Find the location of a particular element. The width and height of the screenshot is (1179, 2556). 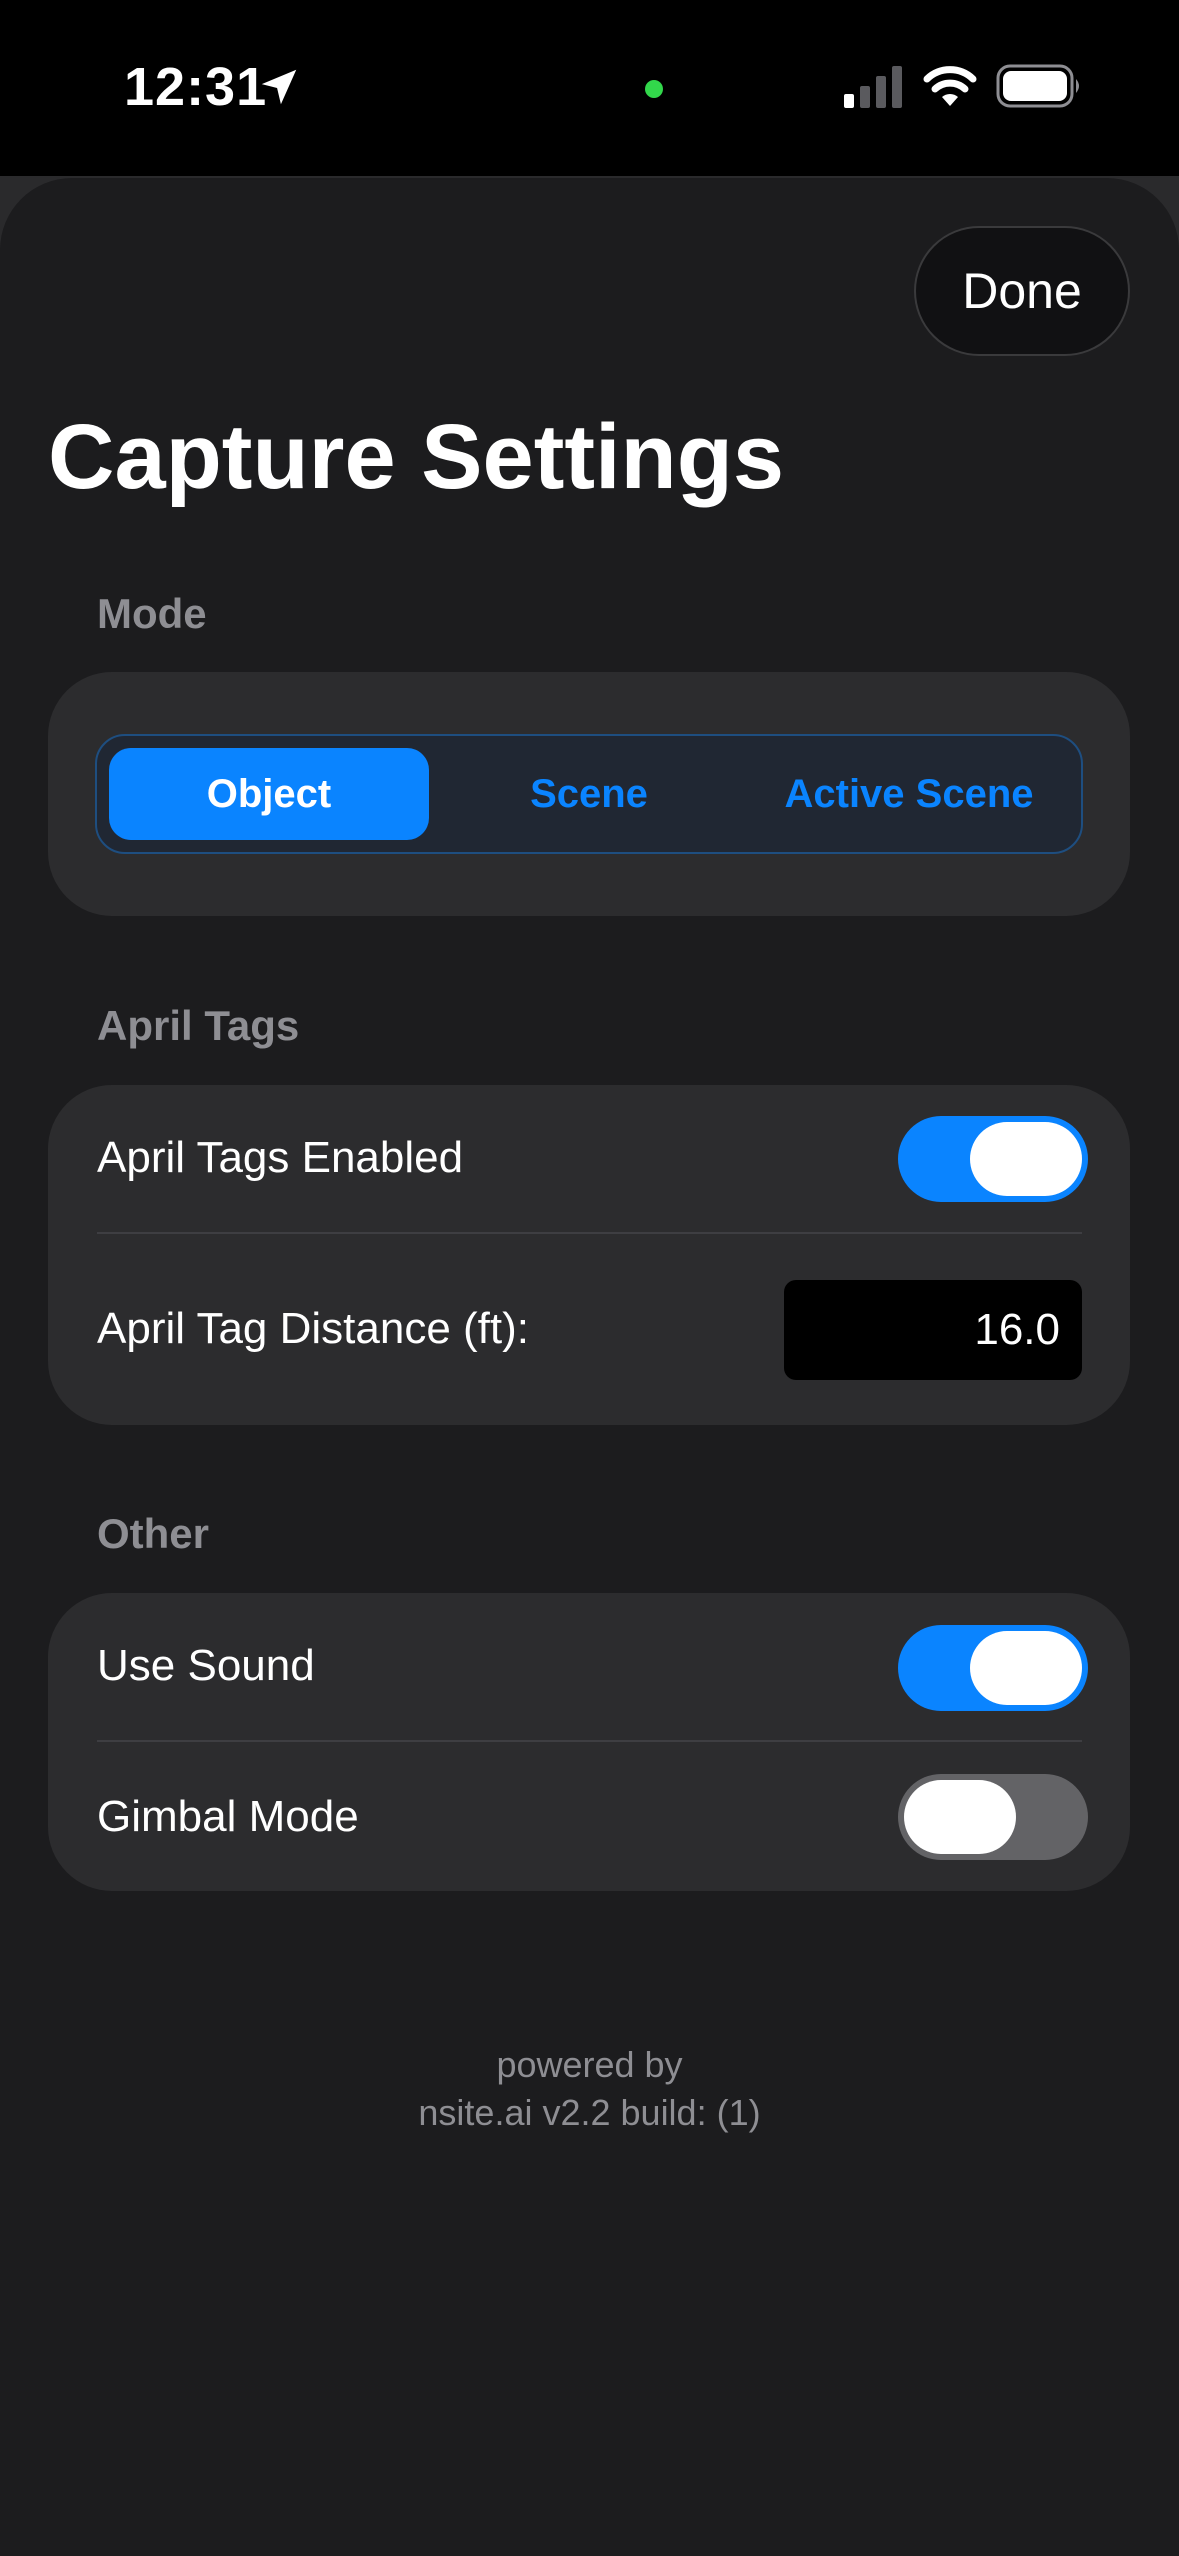

use-sound-toggle is located at coordinates (993, 1668).